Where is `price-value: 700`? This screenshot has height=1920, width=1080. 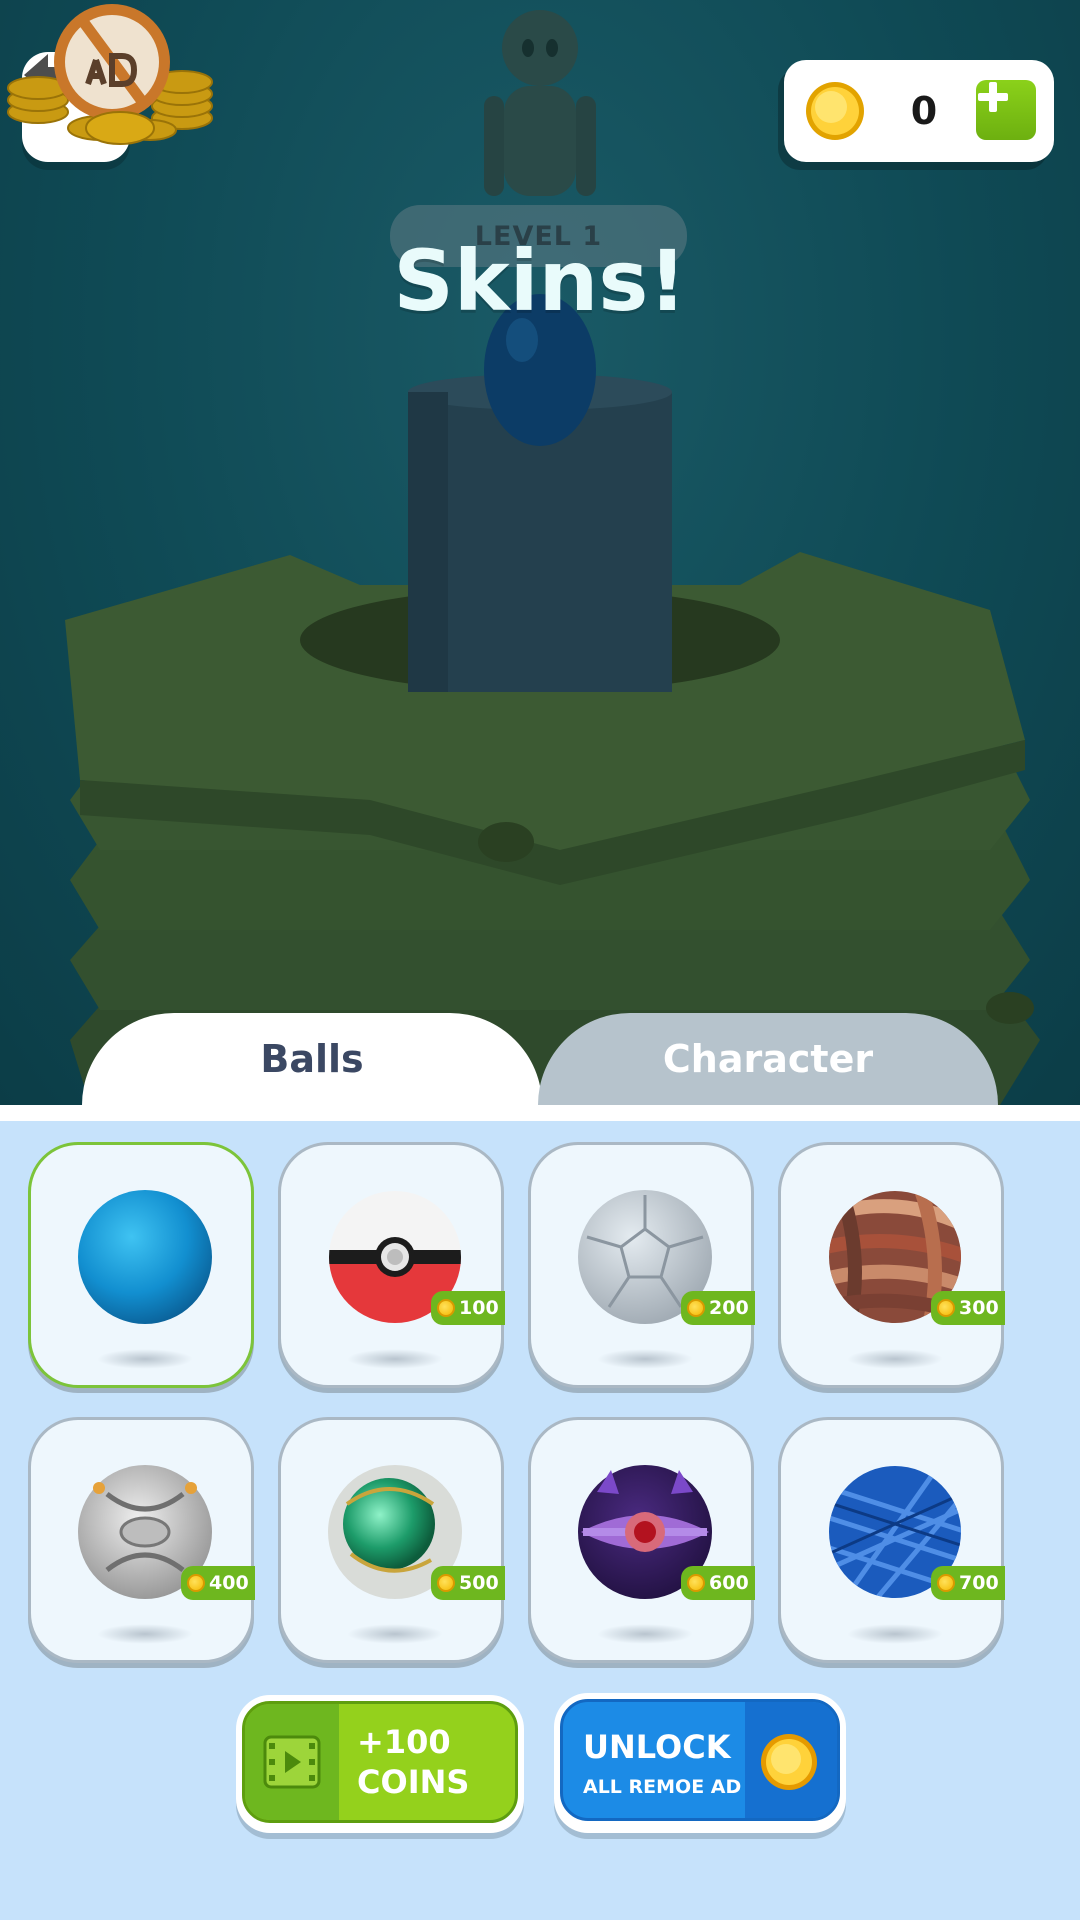
price-value: 700 is located at coordinates (979, 1583).